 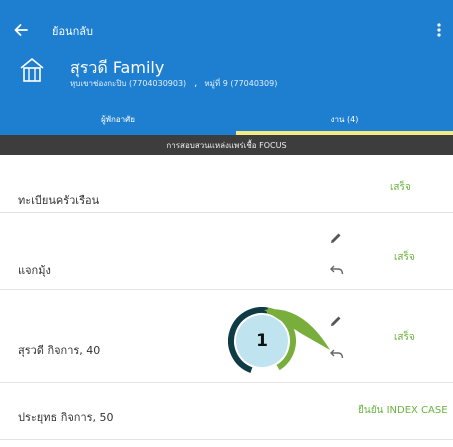 I want to click on back-button, so click(x=21, y=30).